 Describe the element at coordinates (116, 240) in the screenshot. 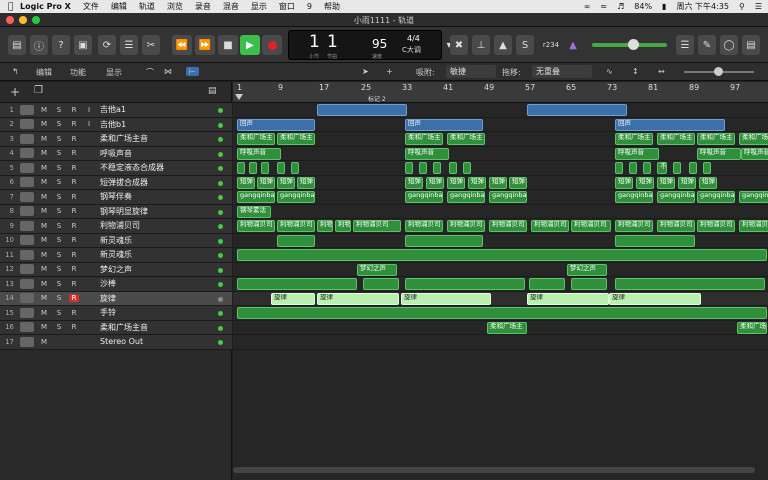

I see `track-row: 10 M S R 新灵魂乐` at that location.